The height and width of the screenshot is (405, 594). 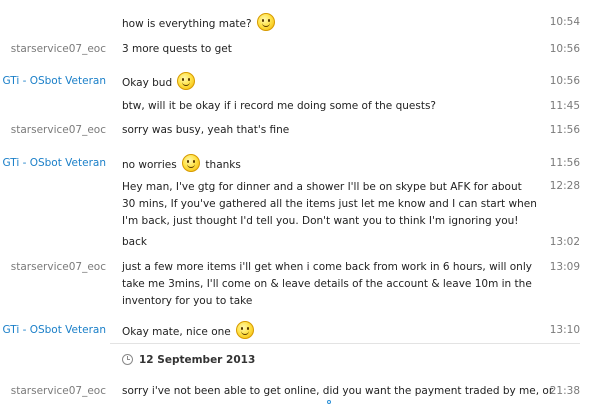 What do you see at coordinates (206, 130) in the screenshot?
I see `message-text: sorry was busy, yeah that's fine` at bounding box center [206, 130].